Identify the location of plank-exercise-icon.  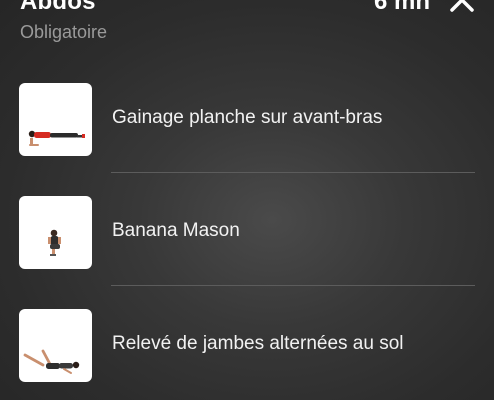
(56, 138).